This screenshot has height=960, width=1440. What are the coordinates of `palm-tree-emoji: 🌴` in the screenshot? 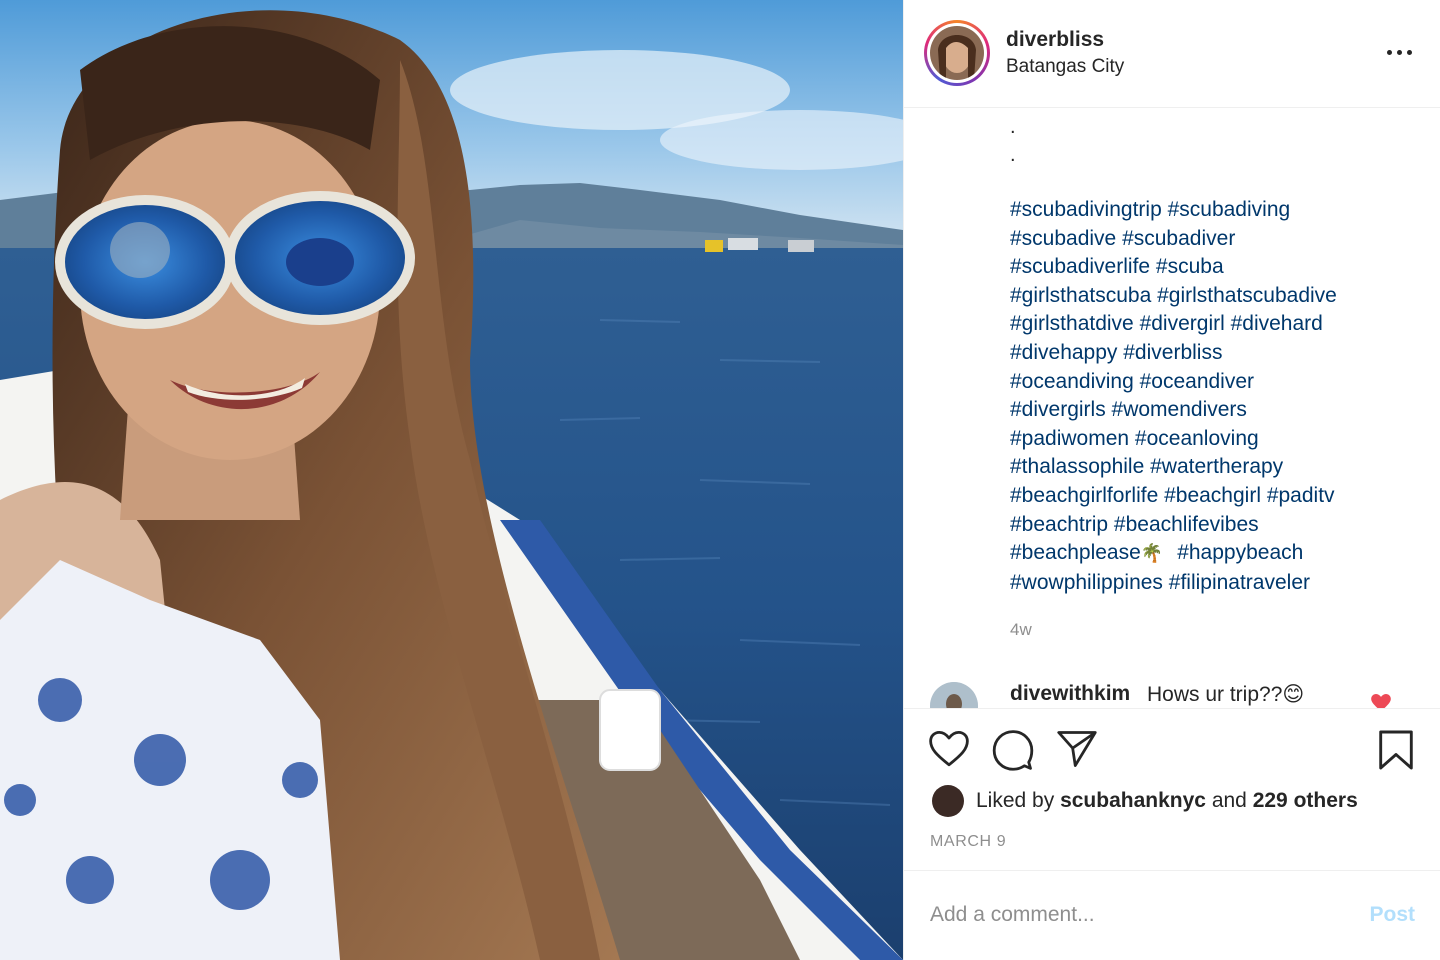 It's located at (1152, 554).